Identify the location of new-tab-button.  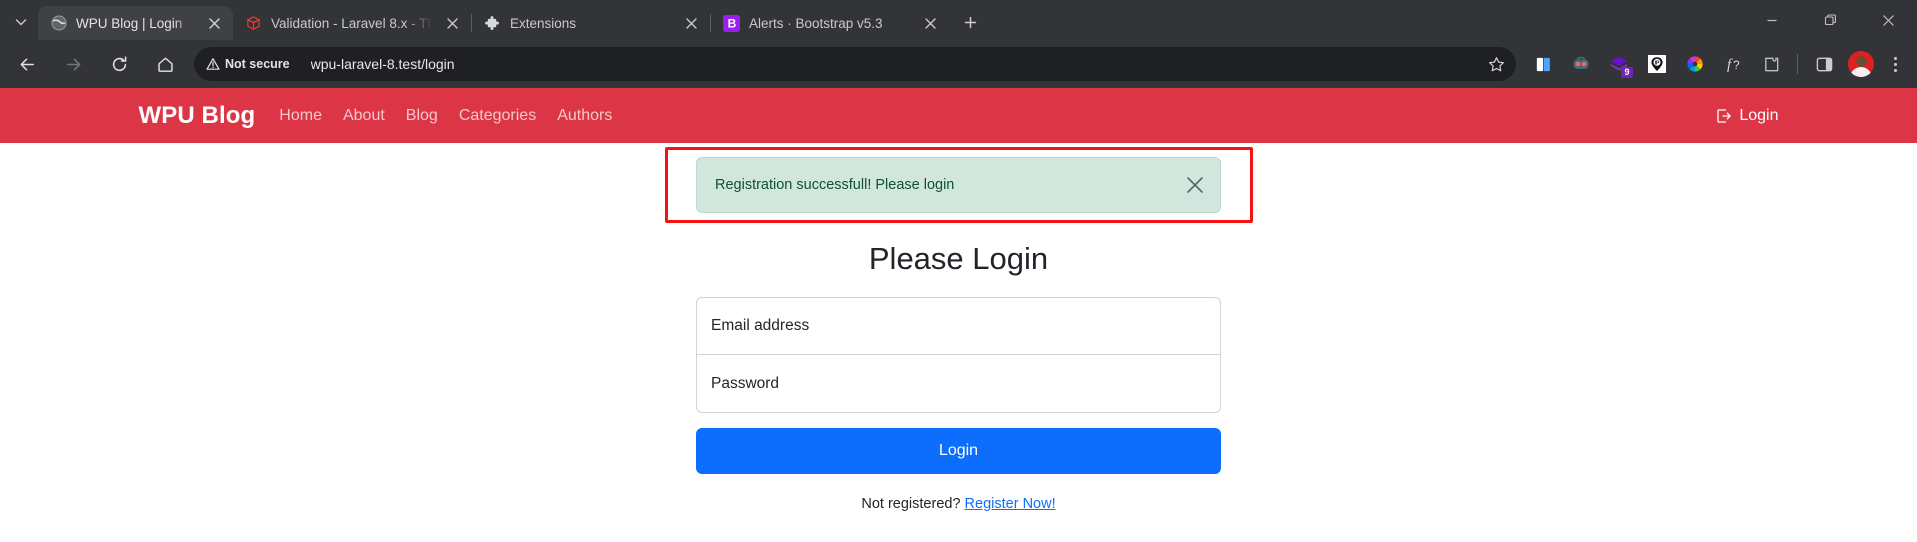
(970, 22).